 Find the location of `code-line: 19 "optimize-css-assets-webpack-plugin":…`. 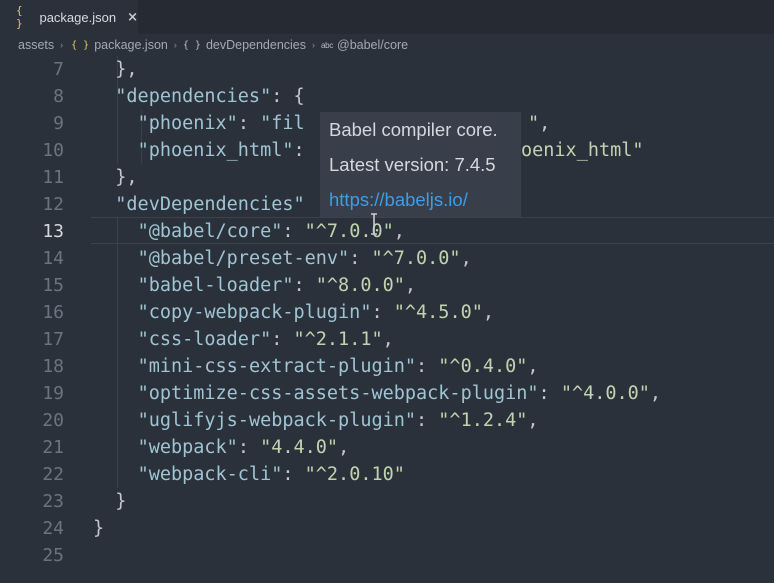

code-line: 19 "optimize-css-assets-webpack-plugin":… is located at coordinates (387, 393).